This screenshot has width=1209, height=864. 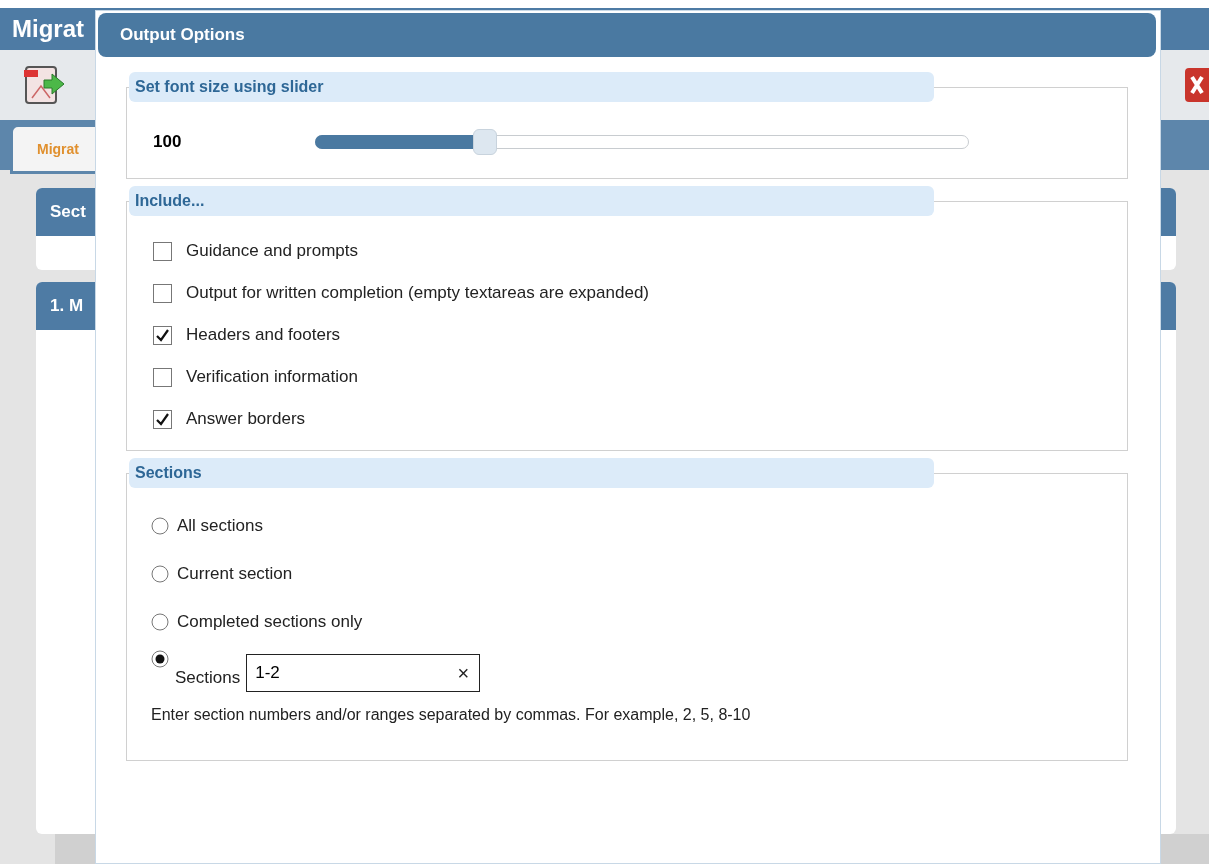 I want to click on radio-label: All sections, so click(x=220, y=526).